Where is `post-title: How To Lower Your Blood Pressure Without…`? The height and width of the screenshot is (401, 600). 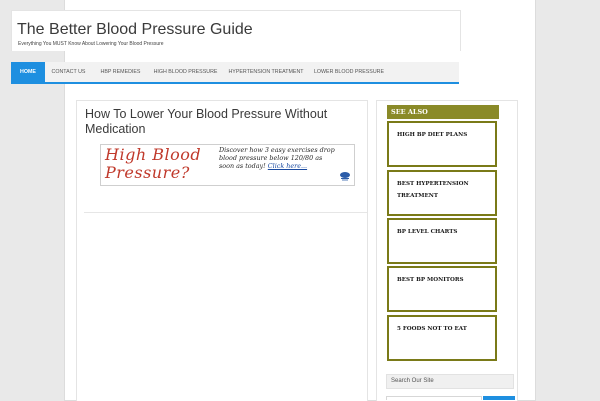
post-title: How To Lower Your Blood Pressure Without… is located at coordinates (220, 122).